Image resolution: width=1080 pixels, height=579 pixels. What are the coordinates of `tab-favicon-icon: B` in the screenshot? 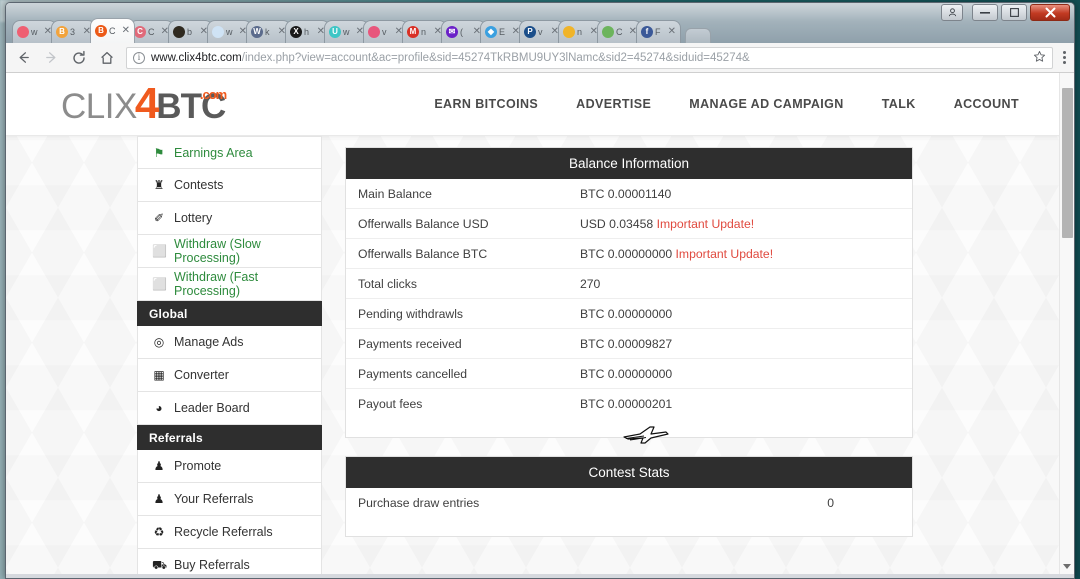 It's located at (101, 31).